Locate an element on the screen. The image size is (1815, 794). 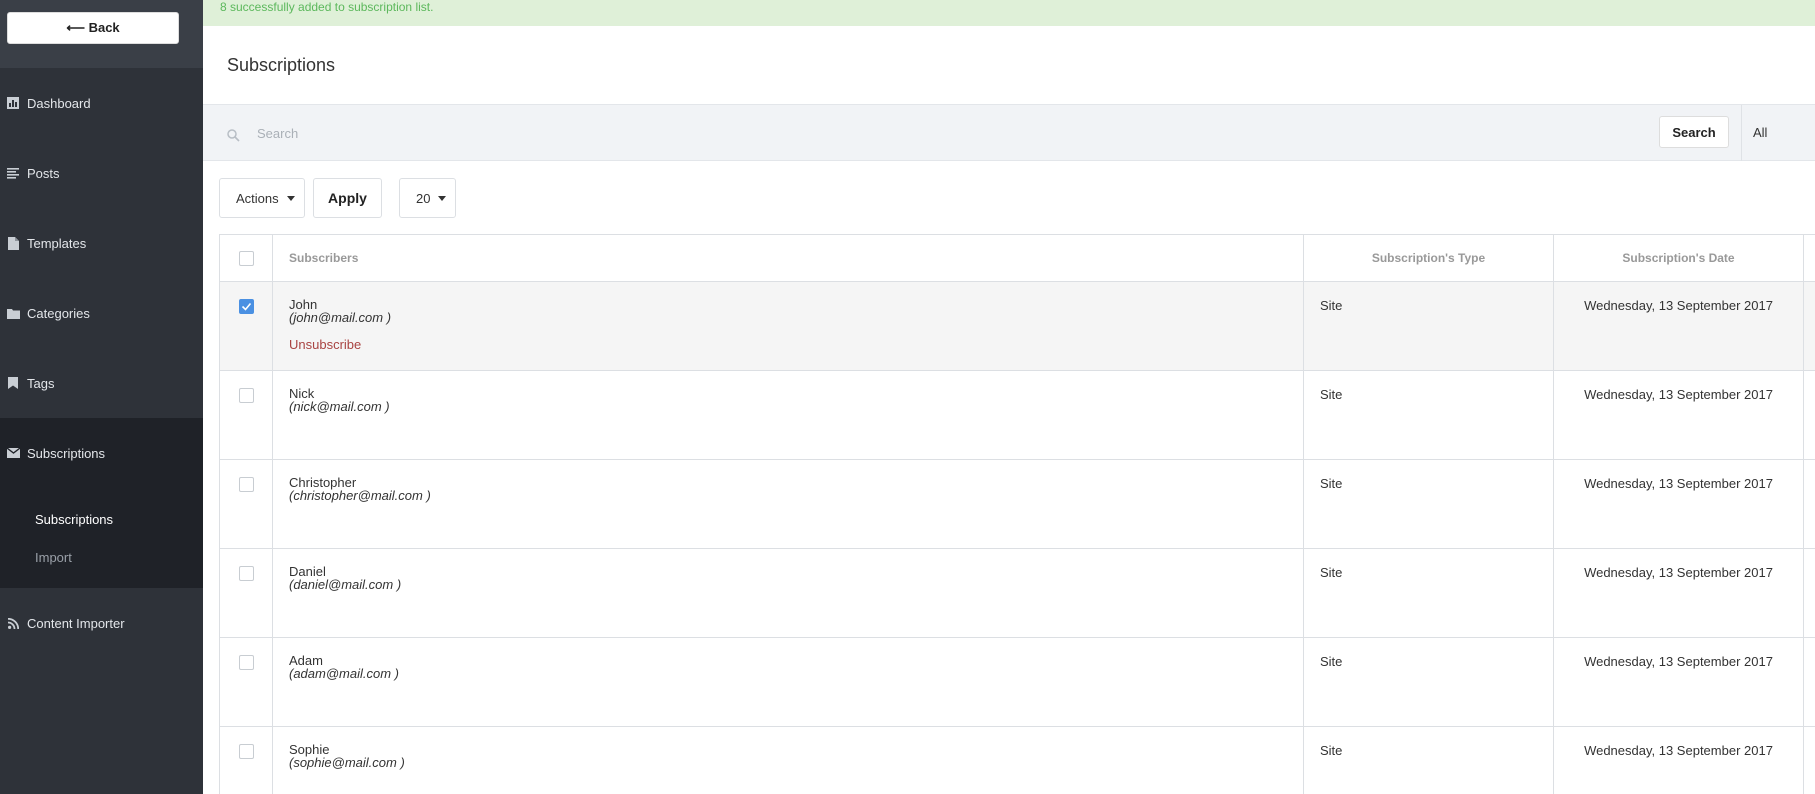
unsubscribe-link: Unsubscribe is located at coordinates (788, 344).